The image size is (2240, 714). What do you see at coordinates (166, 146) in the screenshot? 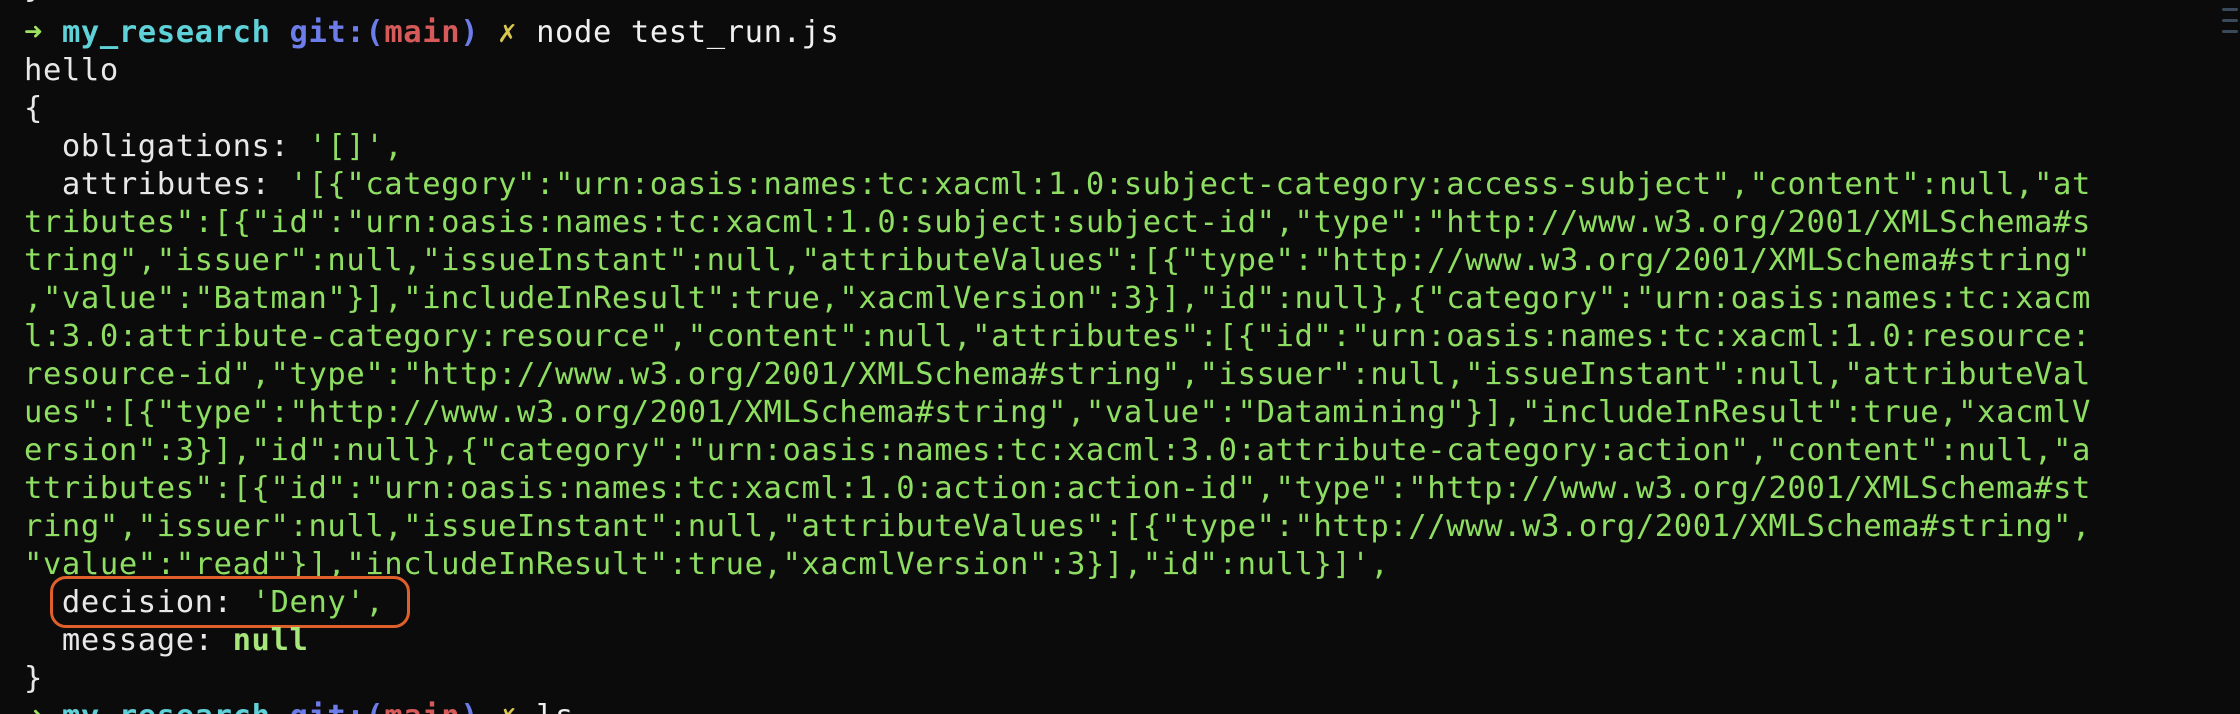
I see `obligations-key: obligations:` at bounding box center [166, 146].